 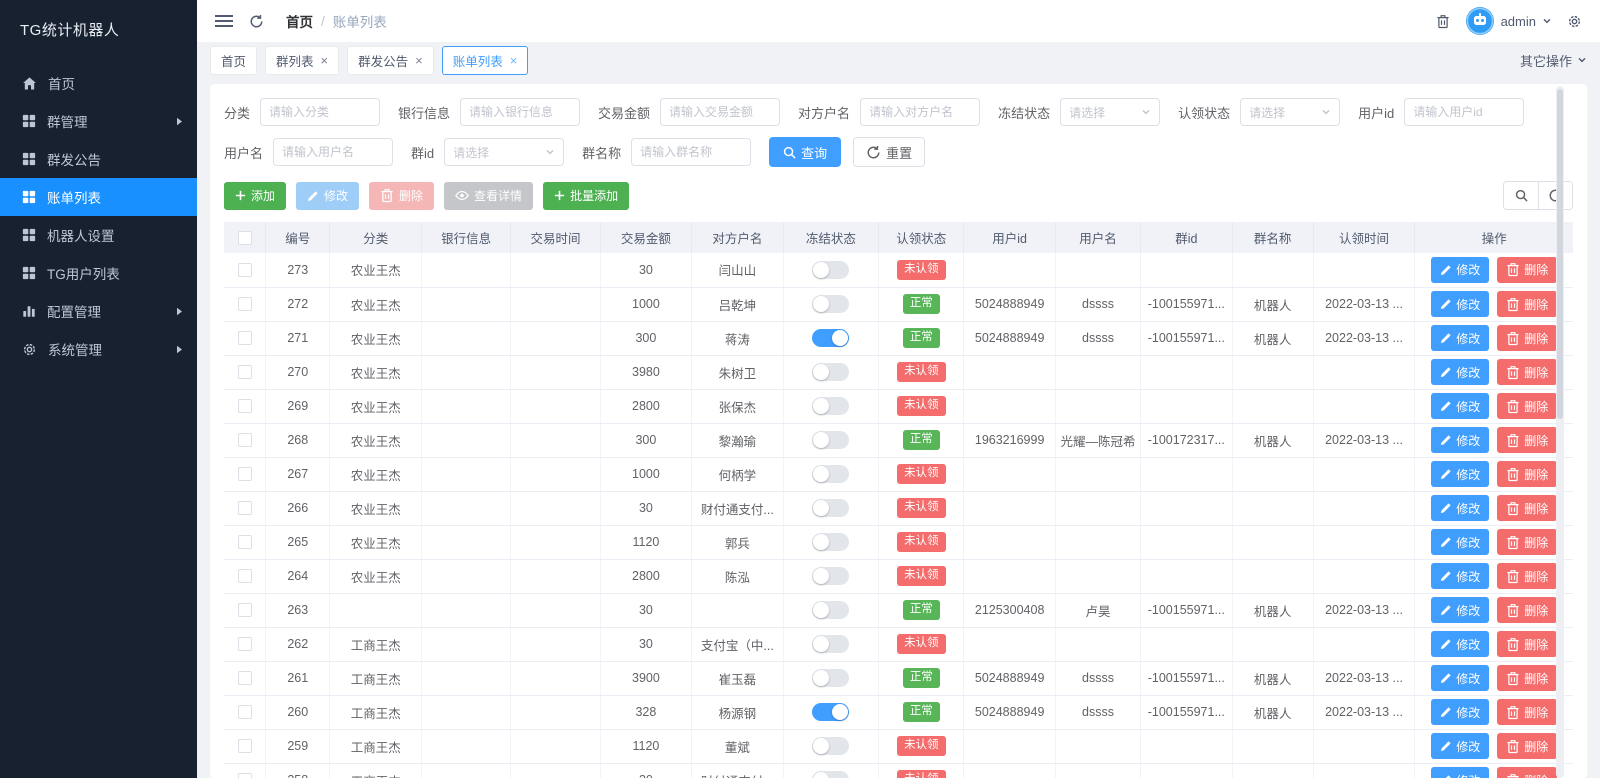 What do you see at coordinates (299, 21) in the screenshot?
I see `breadcrumb-home: 首页` at bounding box center [299, 21].